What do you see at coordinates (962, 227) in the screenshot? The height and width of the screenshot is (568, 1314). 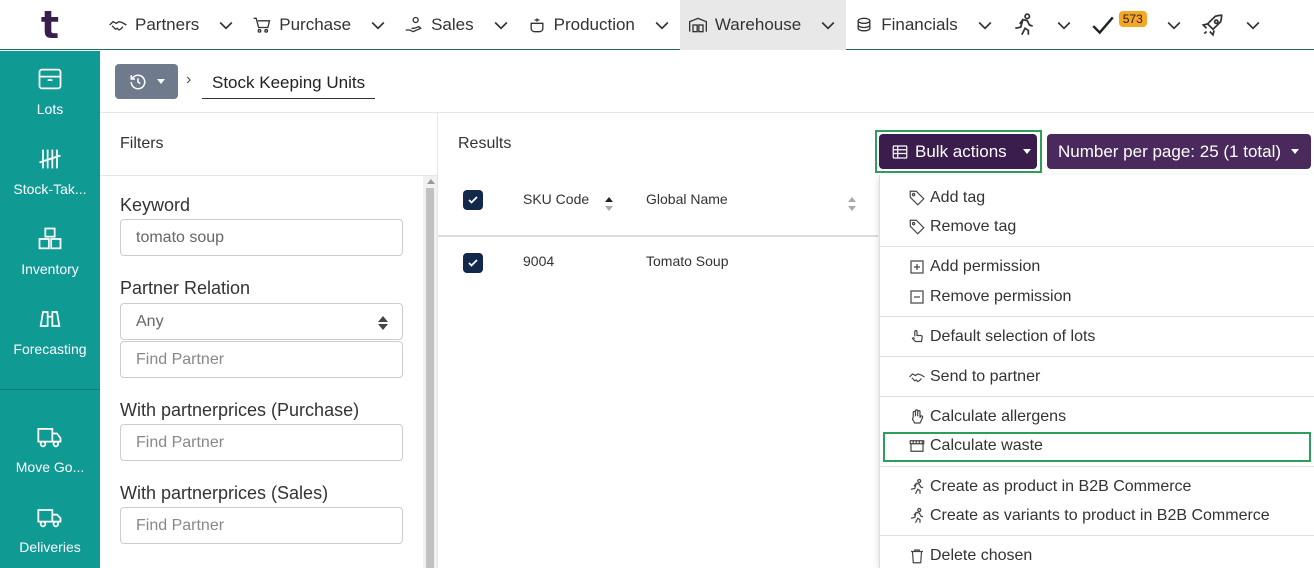 I see `menu-item-remove-tag: Remove tag` at bounding box center [962, 227].